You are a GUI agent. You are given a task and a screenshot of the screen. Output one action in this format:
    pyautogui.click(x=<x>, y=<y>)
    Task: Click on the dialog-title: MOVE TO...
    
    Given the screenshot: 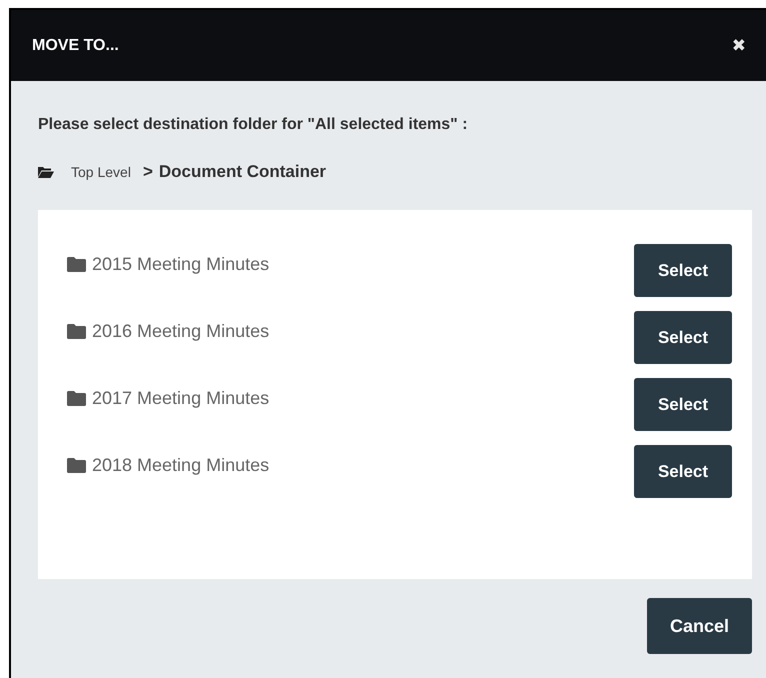 What is the action you would take?
    pyautogui.click(x=75, y=45)
    